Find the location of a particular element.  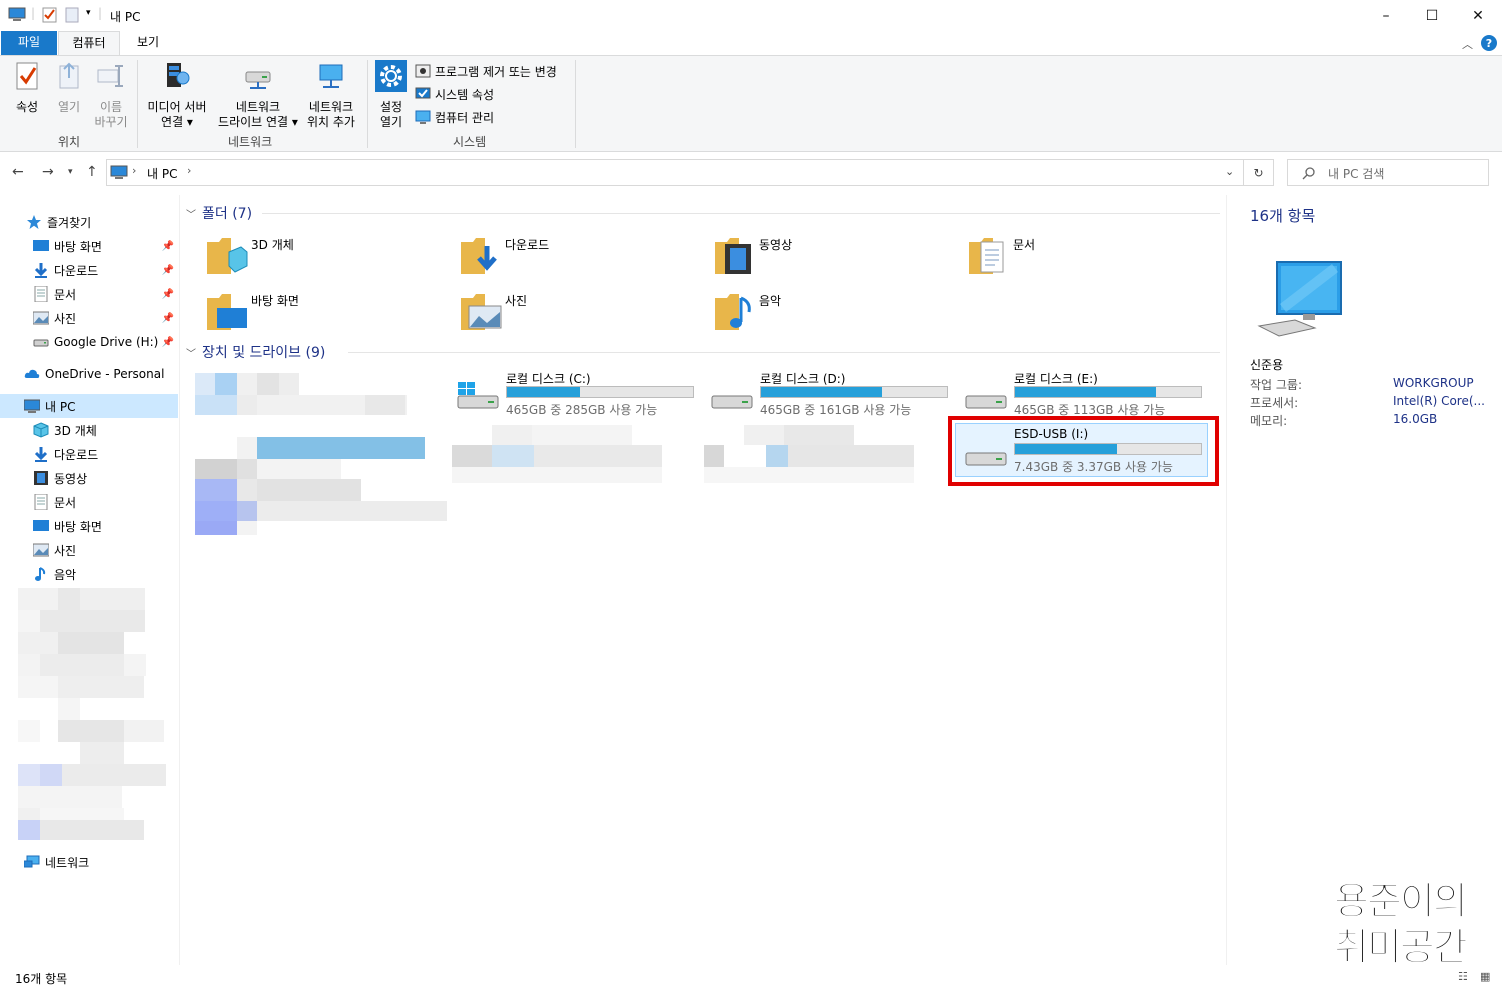

sidebar-item-music: 음악 is located at coordinates (89, 574).